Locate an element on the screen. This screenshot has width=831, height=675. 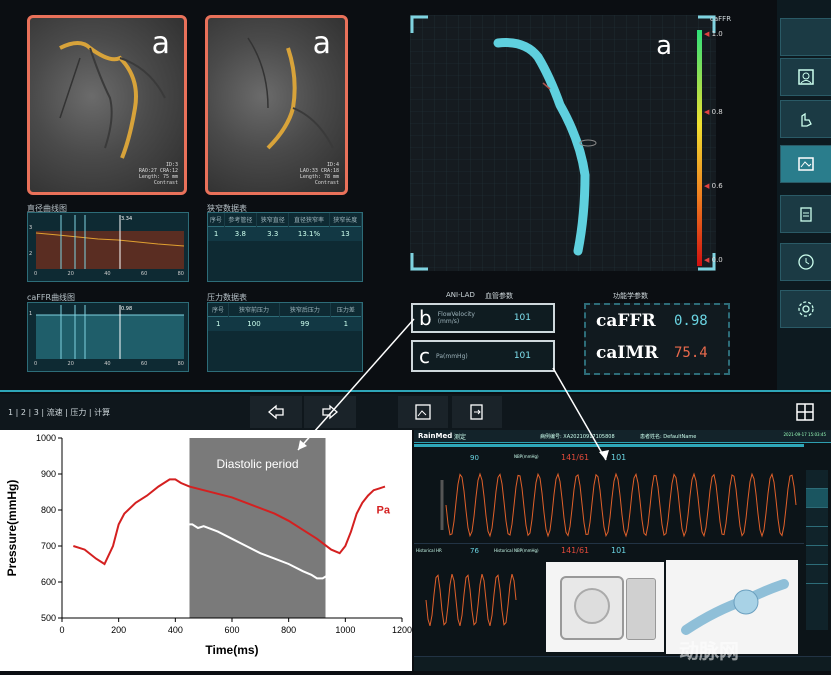
sidebar-button-settings is located at coordinates (805, 309).